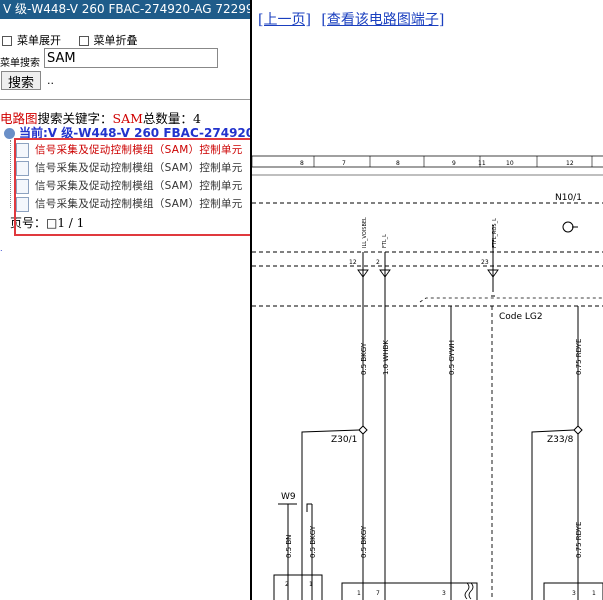 The width and height of the screenshot is (603, 600). Describe the element at coordinates (365, 232) in the screenshot. I see `pin-label: ILL_VOISBEL` at that location.